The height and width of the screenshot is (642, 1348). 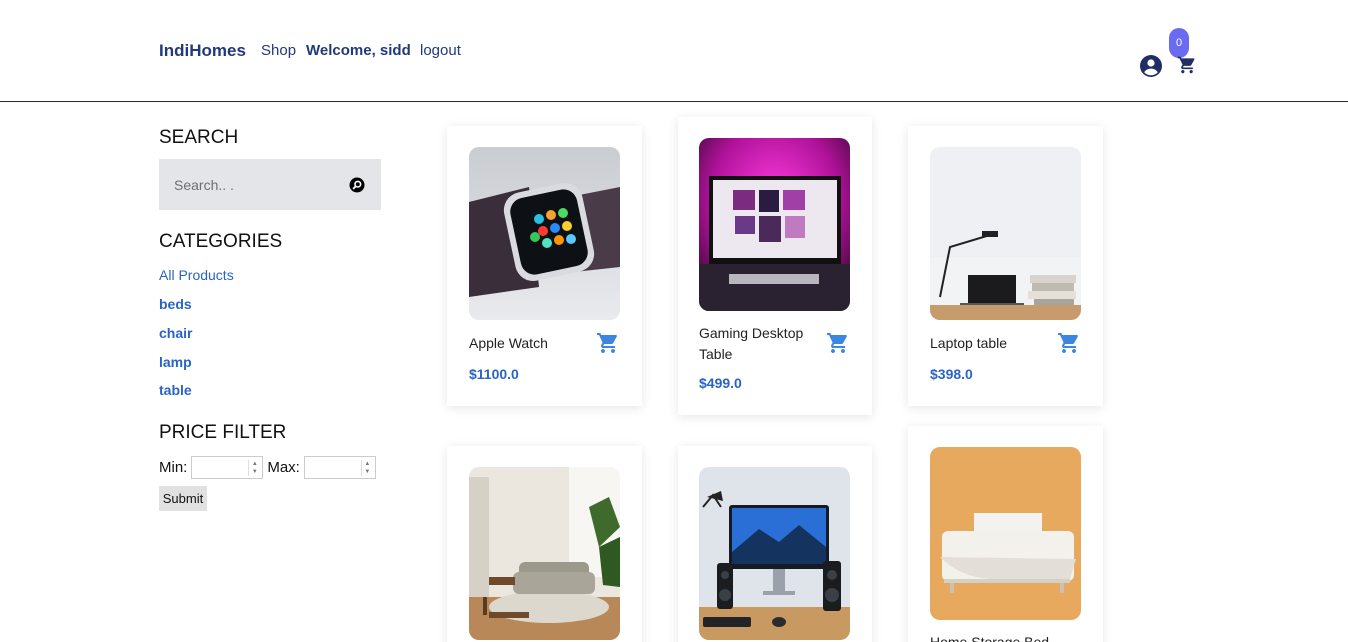 What do you see at coordinates (196, 275) in the screenshot?
I see `category-all-products: All Products` at bounding box center [196, 275].